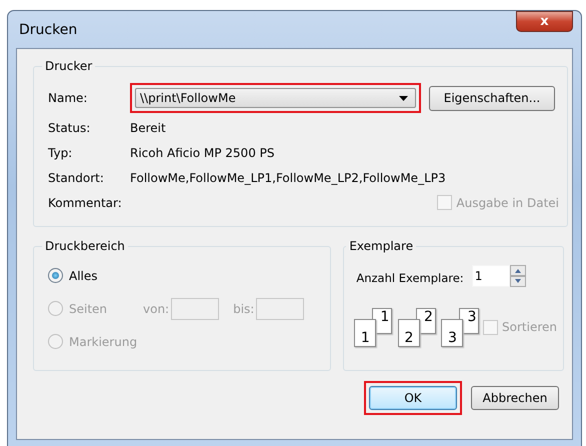 The width and height of the screenshot is (586, 446). What do you see at coordinates (85, 246) in the screenshot?
I see `group-title: Druckbereich` at bounding box center [85, 246].